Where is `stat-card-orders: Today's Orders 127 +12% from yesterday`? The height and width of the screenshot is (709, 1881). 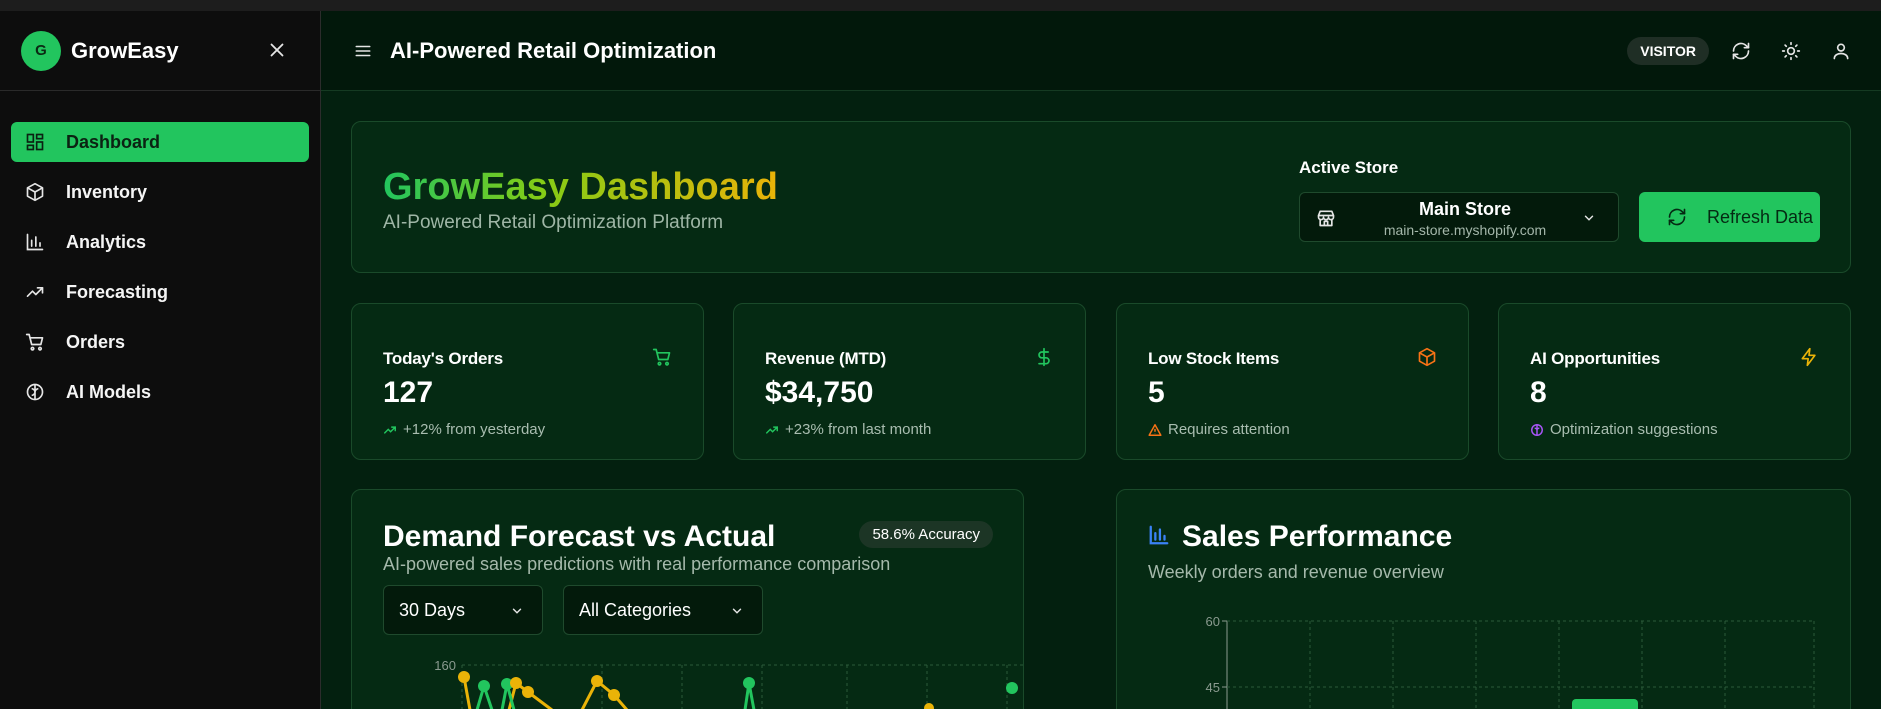
stat-card-orders: Today's Orders 127 +12% from yesterday is located at coordinates (527, 381).